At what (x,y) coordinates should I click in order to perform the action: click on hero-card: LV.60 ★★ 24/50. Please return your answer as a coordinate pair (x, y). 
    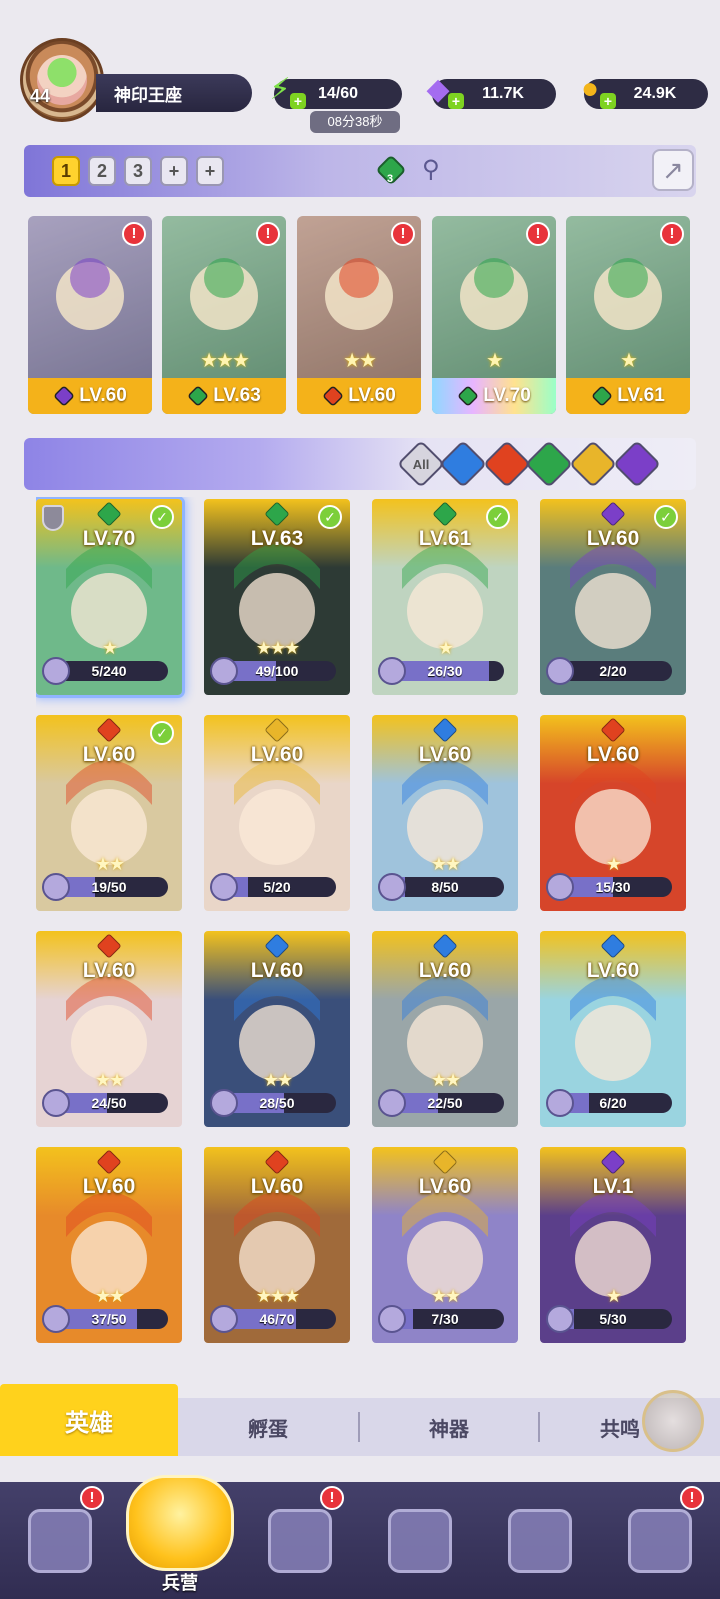
    Looking at the image, I should click on (109, 1029).